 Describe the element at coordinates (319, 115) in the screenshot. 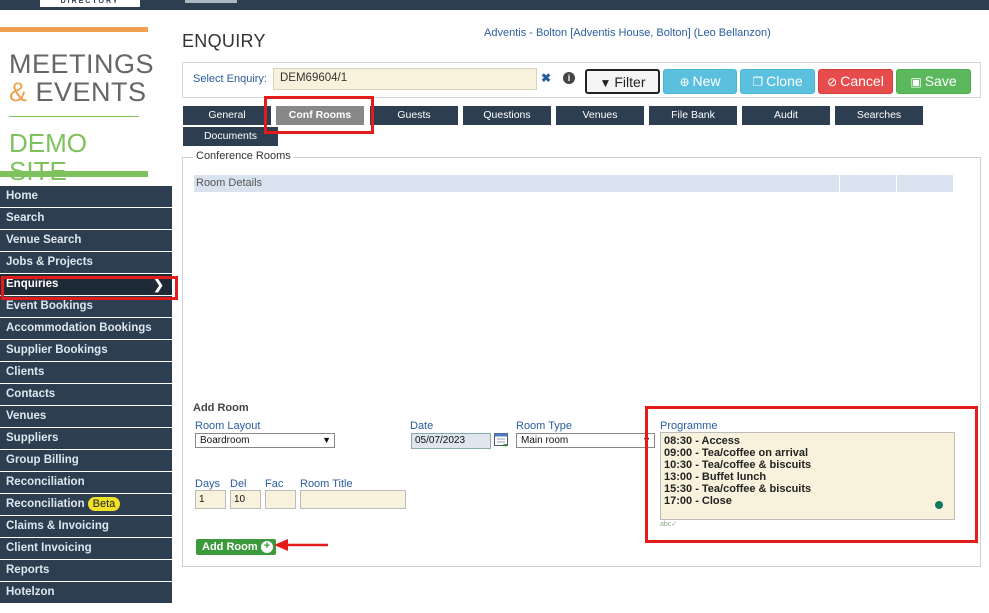

I see `highlight-conf-rooms-tab` at that location.